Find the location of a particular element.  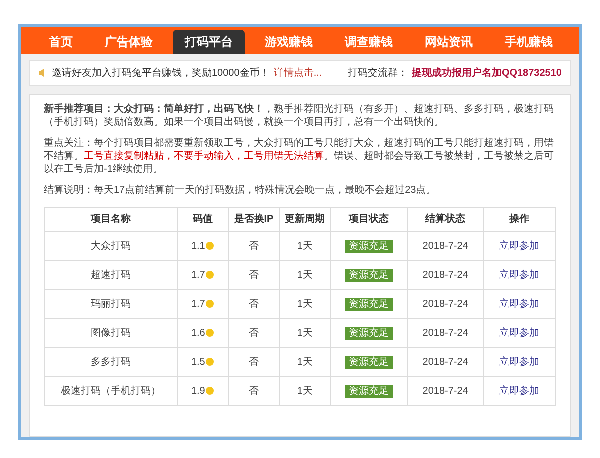

table-cell: 多多打码 is located at coordinates (111, 362).